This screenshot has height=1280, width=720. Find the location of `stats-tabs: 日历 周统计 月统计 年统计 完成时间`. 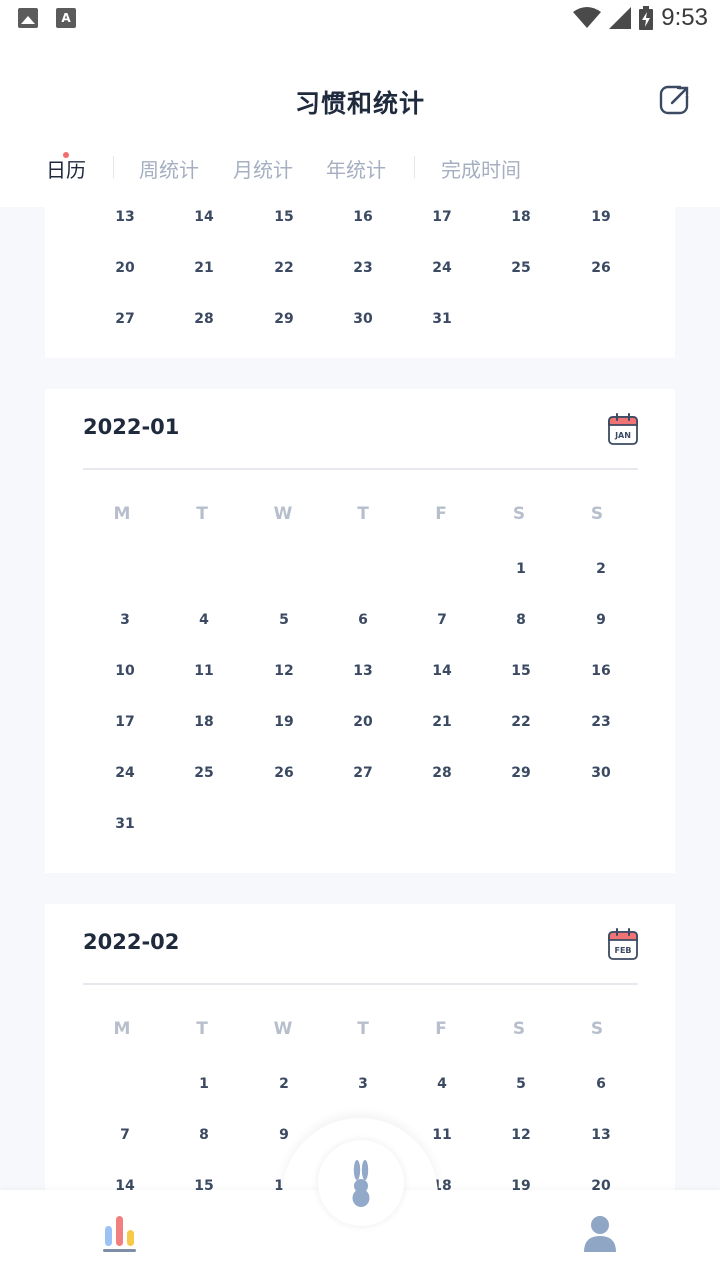

stats-tabs: 日历 周统计 月统计 年统计 完成时间 is located at coordinates (360, 174).